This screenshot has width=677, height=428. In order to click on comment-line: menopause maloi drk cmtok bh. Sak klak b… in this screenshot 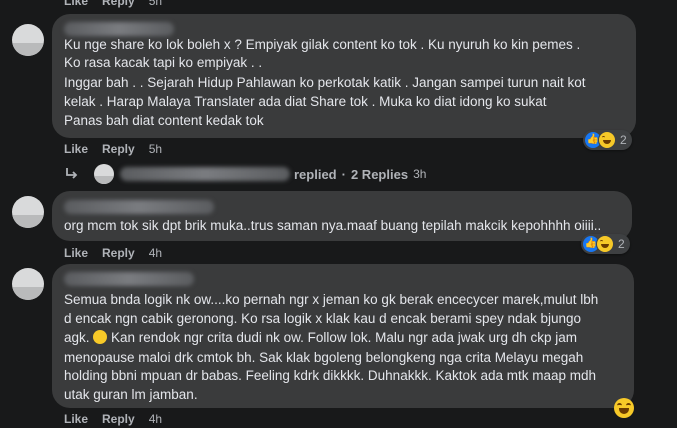, I will do `click(324, 357)`.